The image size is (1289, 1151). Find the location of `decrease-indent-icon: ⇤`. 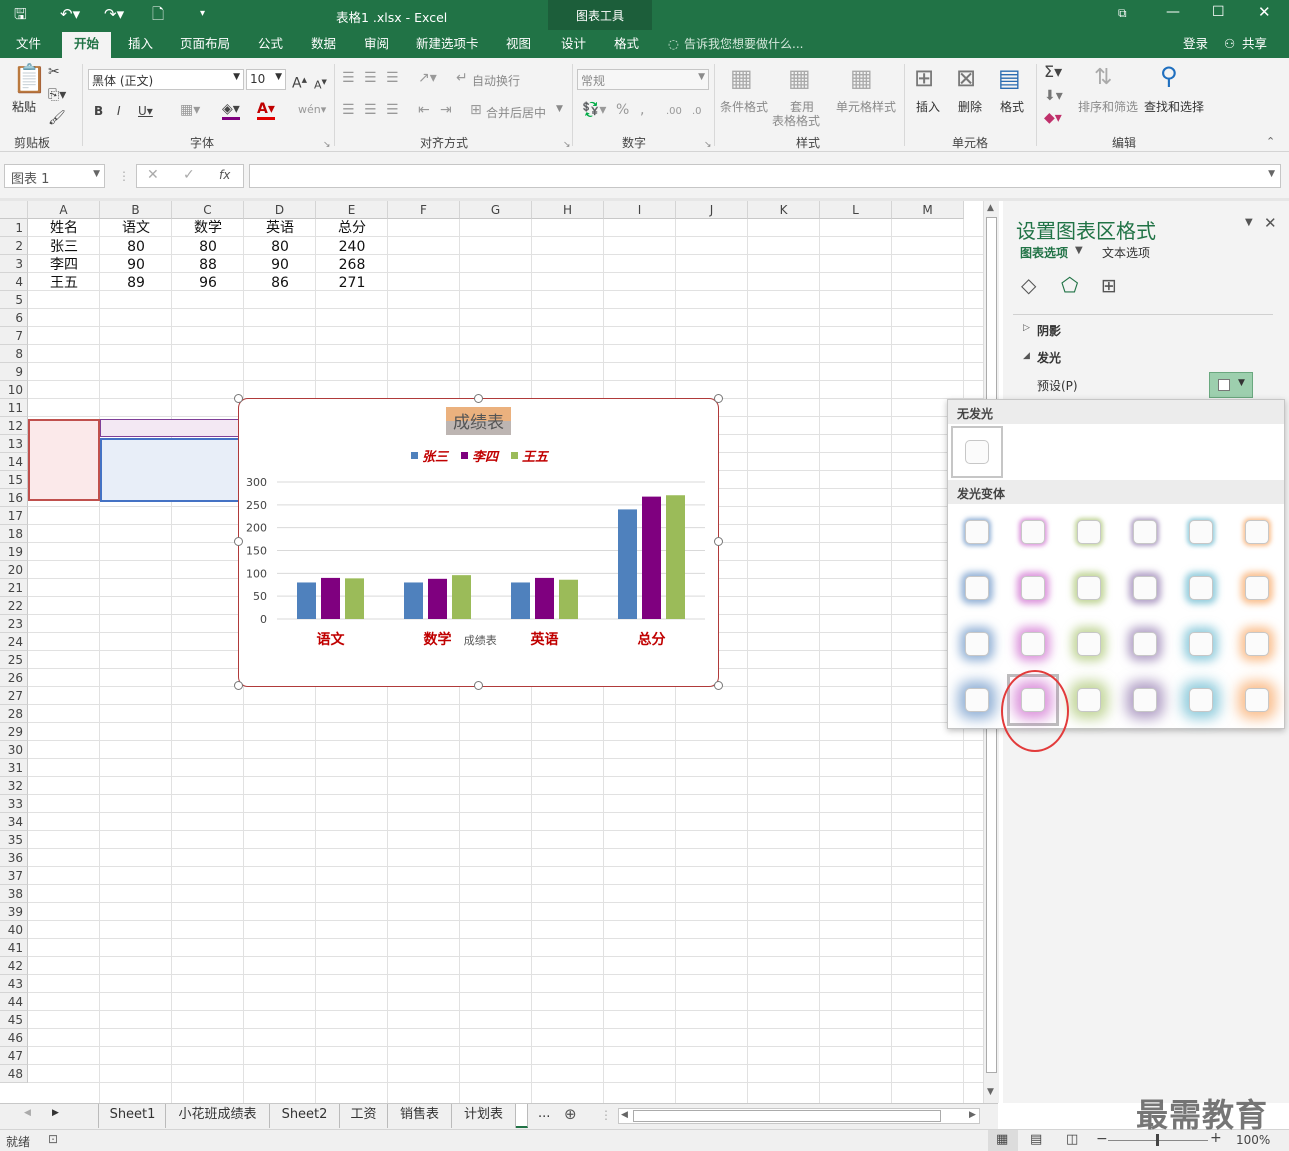

decrease-indent-icon: ⇤ is located at coordinates (424, 110).